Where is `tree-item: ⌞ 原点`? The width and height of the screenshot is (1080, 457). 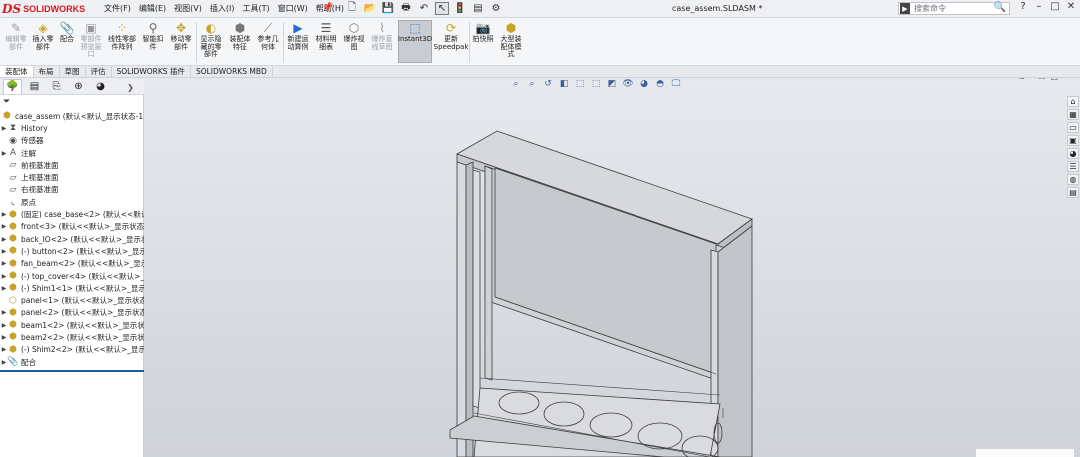
tree-item: ⌞ 原点 is located at coordinates (72, 202).